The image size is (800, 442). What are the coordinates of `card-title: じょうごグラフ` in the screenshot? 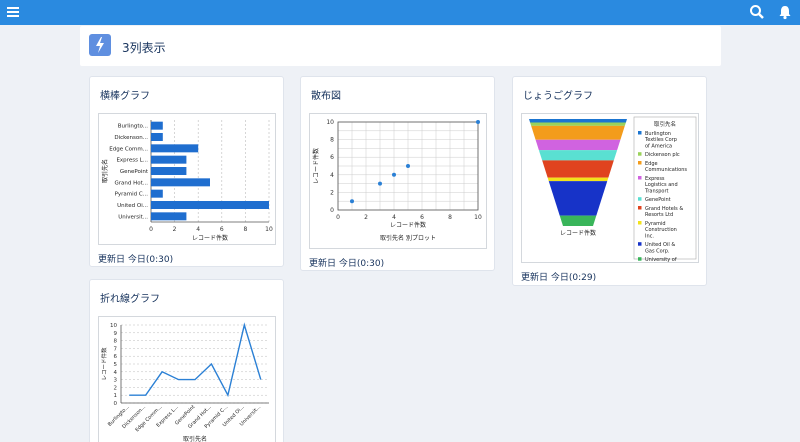 It's located at (558, 96).